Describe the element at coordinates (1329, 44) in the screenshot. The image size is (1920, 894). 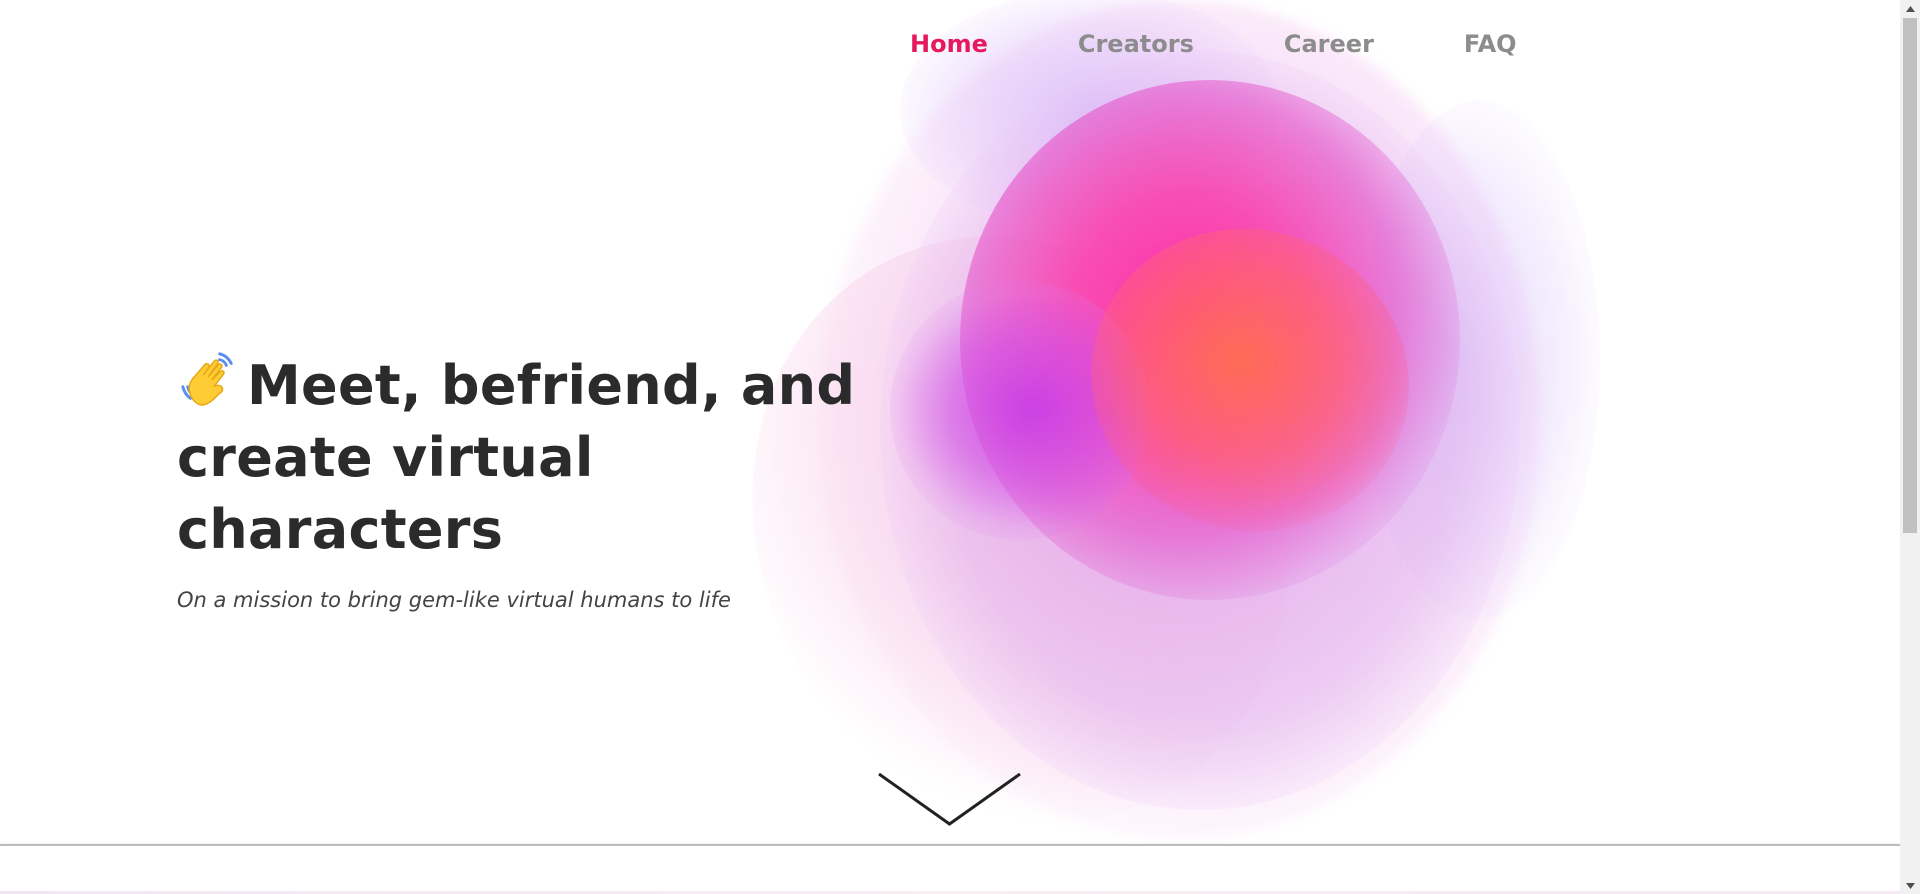
I see `nav-link-career: Career` at that location.